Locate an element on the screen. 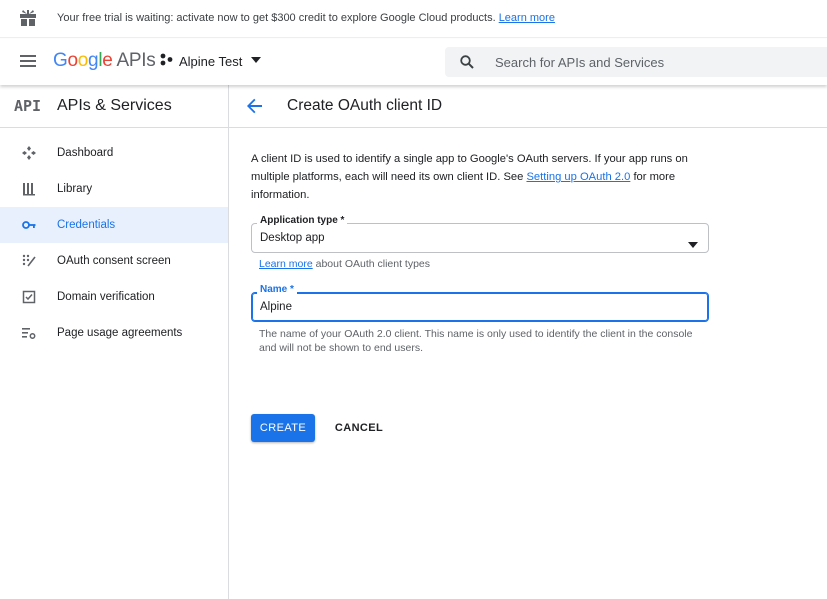 This screenshot has width=827, height=599. learn-more-client-types-link: Learn more is located at coordinates (286, 264).